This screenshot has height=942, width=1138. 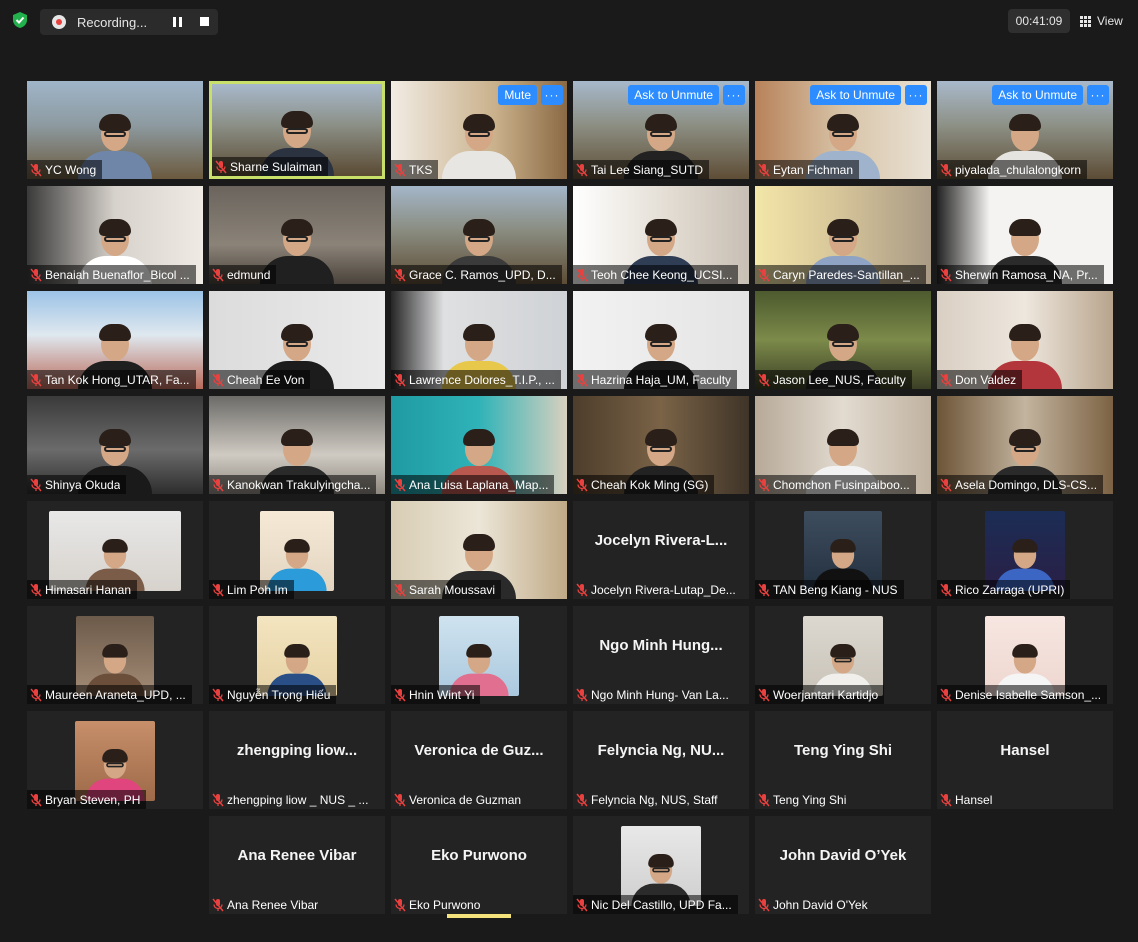 I want to click on participant-name-label: YC Wong, so click(x=65, y=169).